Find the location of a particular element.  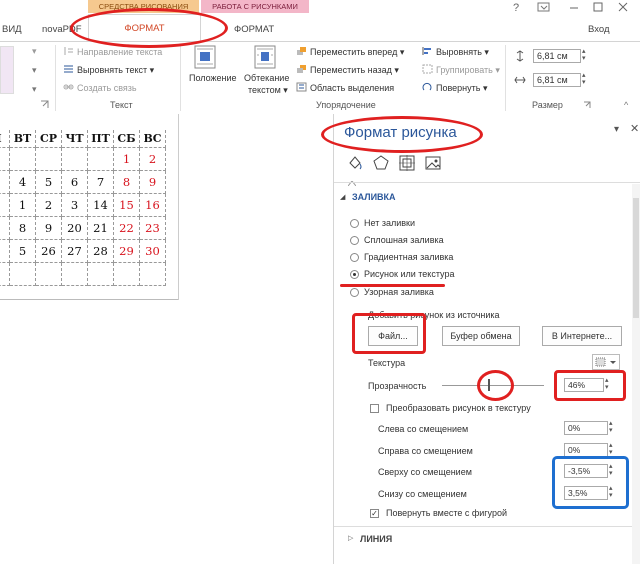

link-icon is located at coordinates (68, 87).